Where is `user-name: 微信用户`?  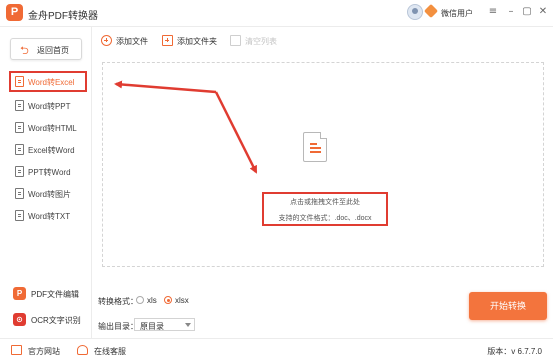 user-name: 微信用户 is located at coordinates (457, 13).